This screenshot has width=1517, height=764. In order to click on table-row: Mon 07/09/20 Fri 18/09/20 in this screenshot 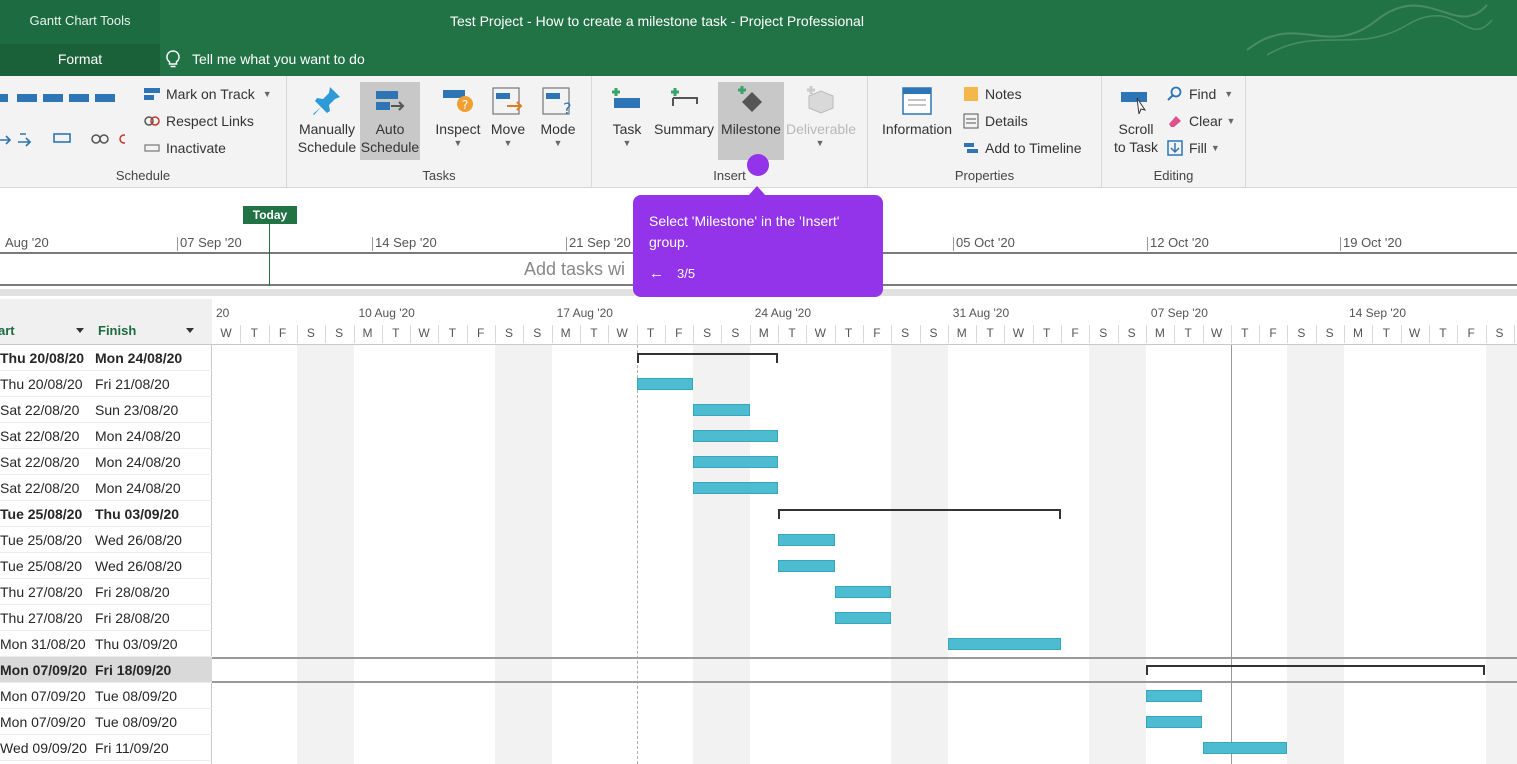, I will do `click(106, 670)`.